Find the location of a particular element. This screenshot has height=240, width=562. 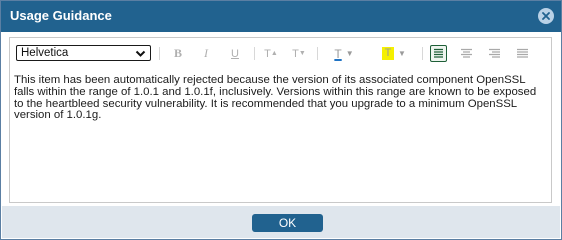

bold-button: B is located at coordinates (178, 53).